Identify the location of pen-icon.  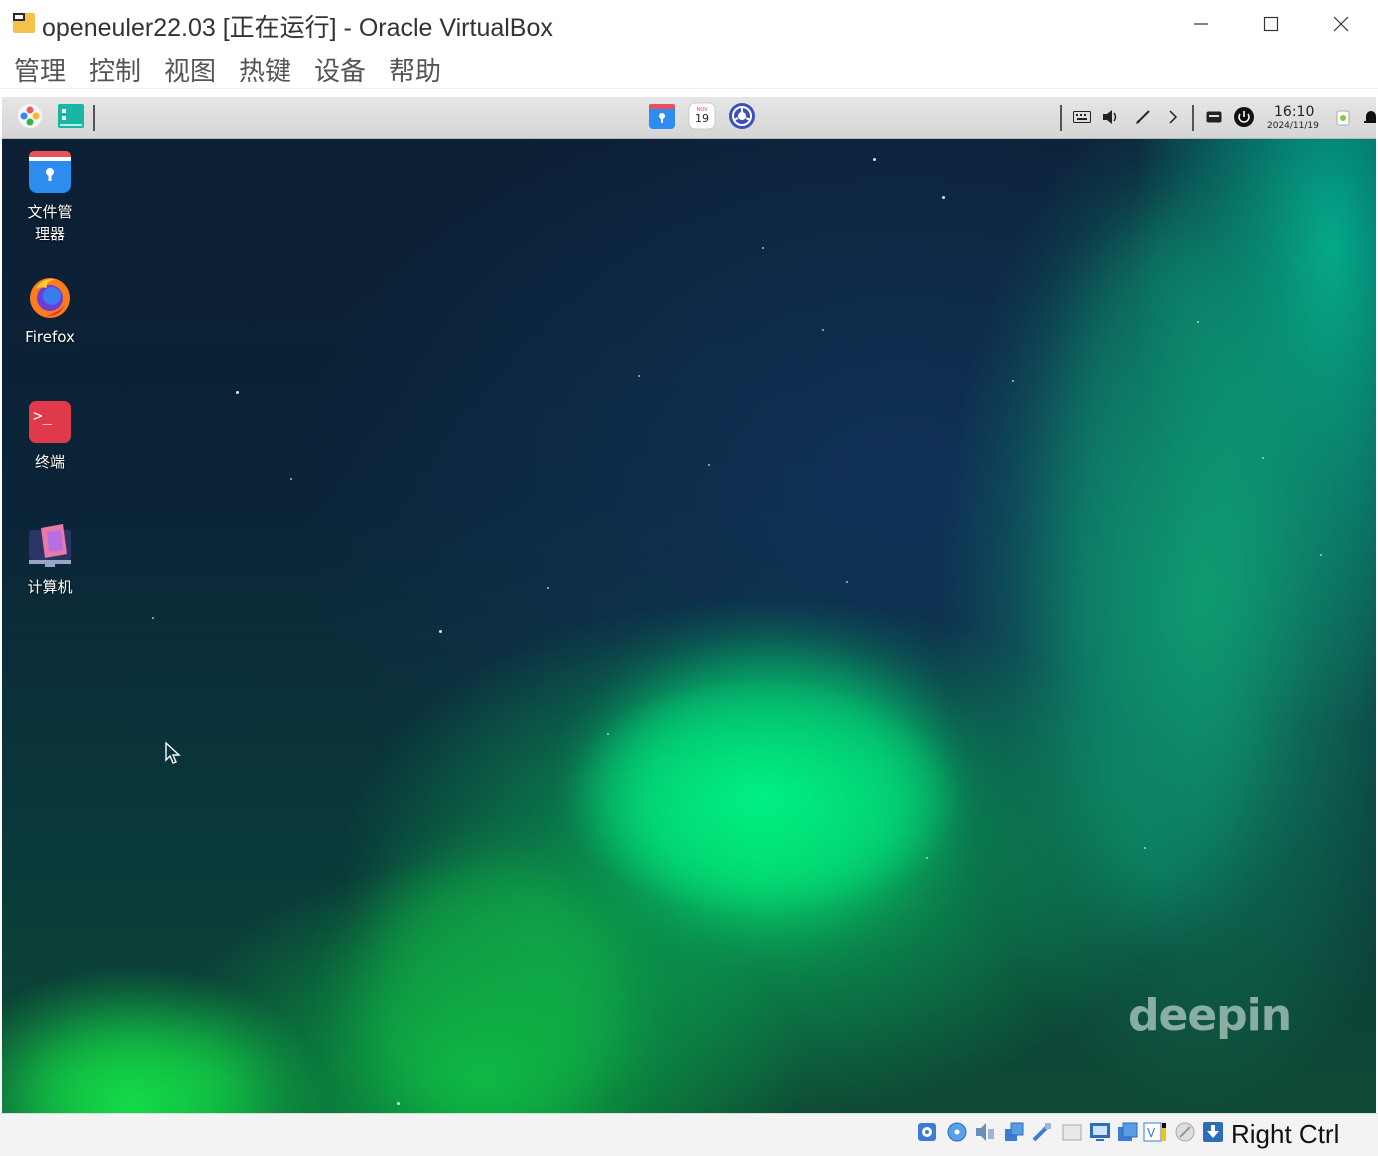
(1143, 119).